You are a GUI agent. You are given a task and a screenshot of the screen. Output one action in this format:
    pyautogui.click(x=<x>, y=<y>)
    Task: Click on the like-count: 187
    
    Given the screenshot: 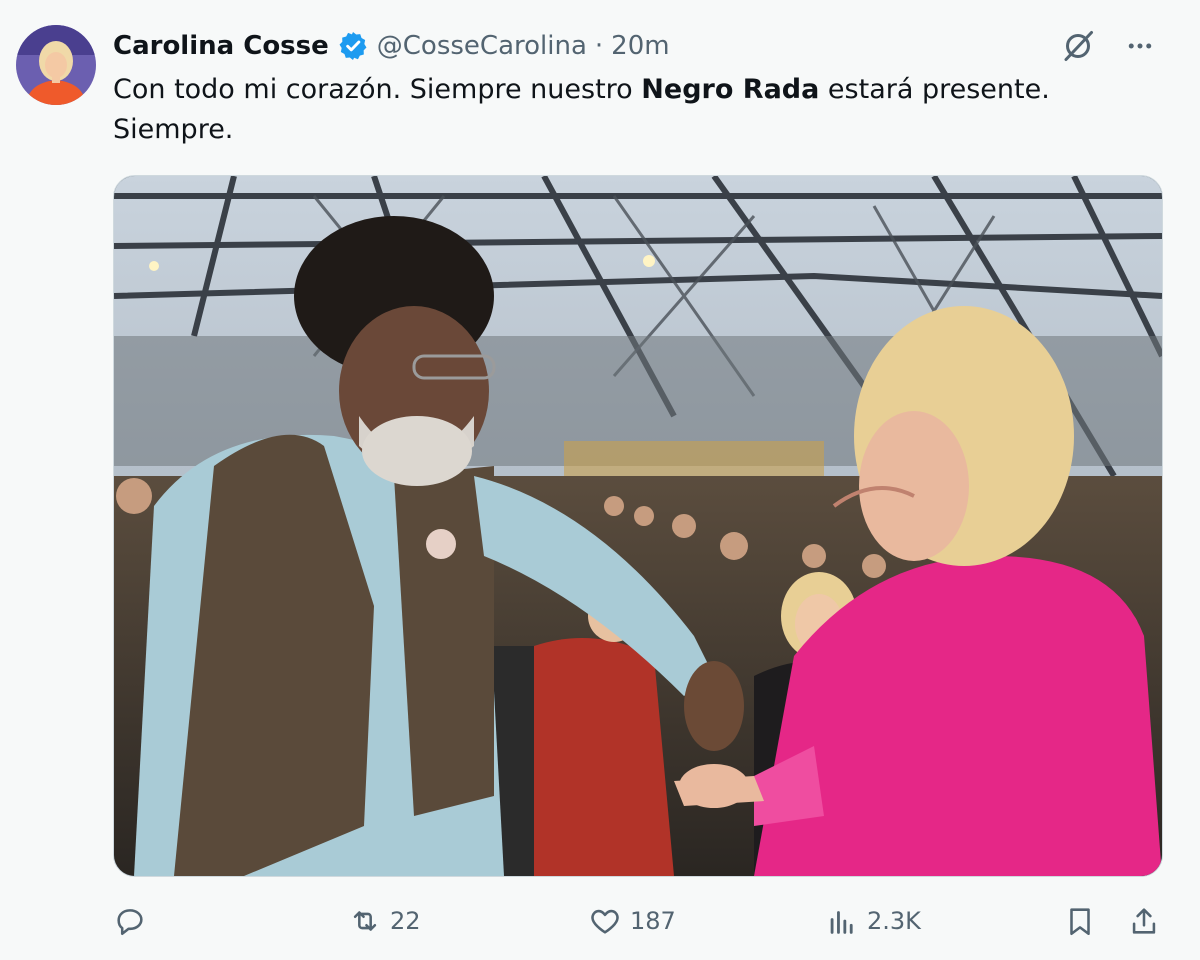 What is the action you would take?
    pyautogui.click(x=653, y=921)
    